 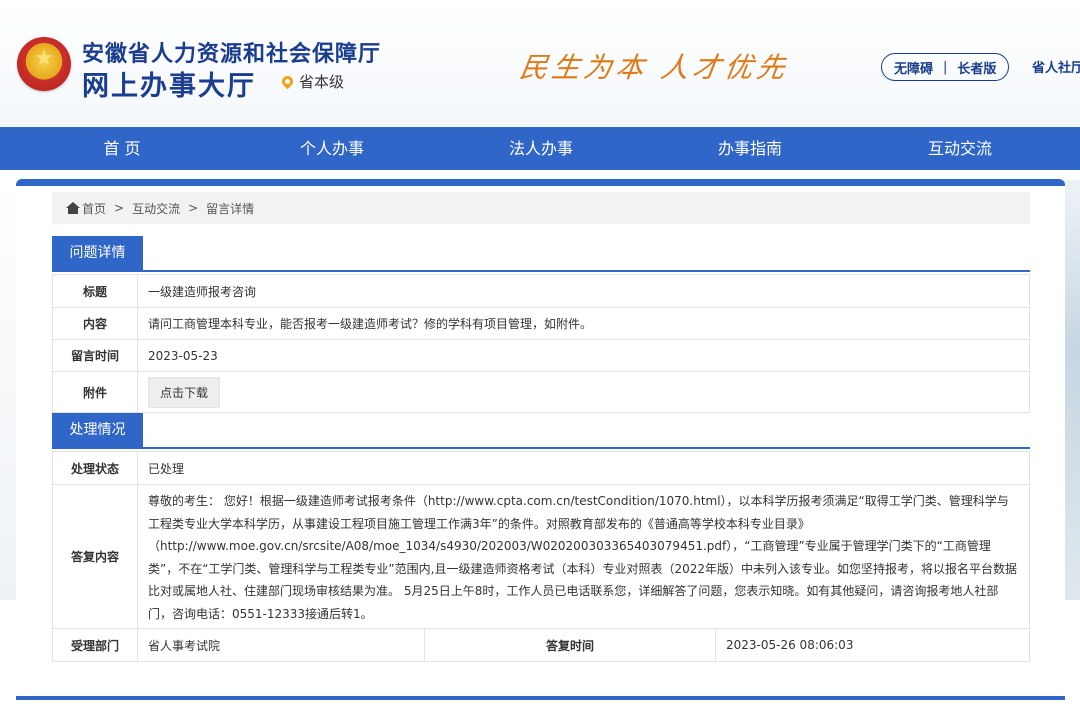 What do you see at coordinates (750, 148) in the screenshot?
I see `nav-item-guide: 办事指南` at bounding box center [750, 148].